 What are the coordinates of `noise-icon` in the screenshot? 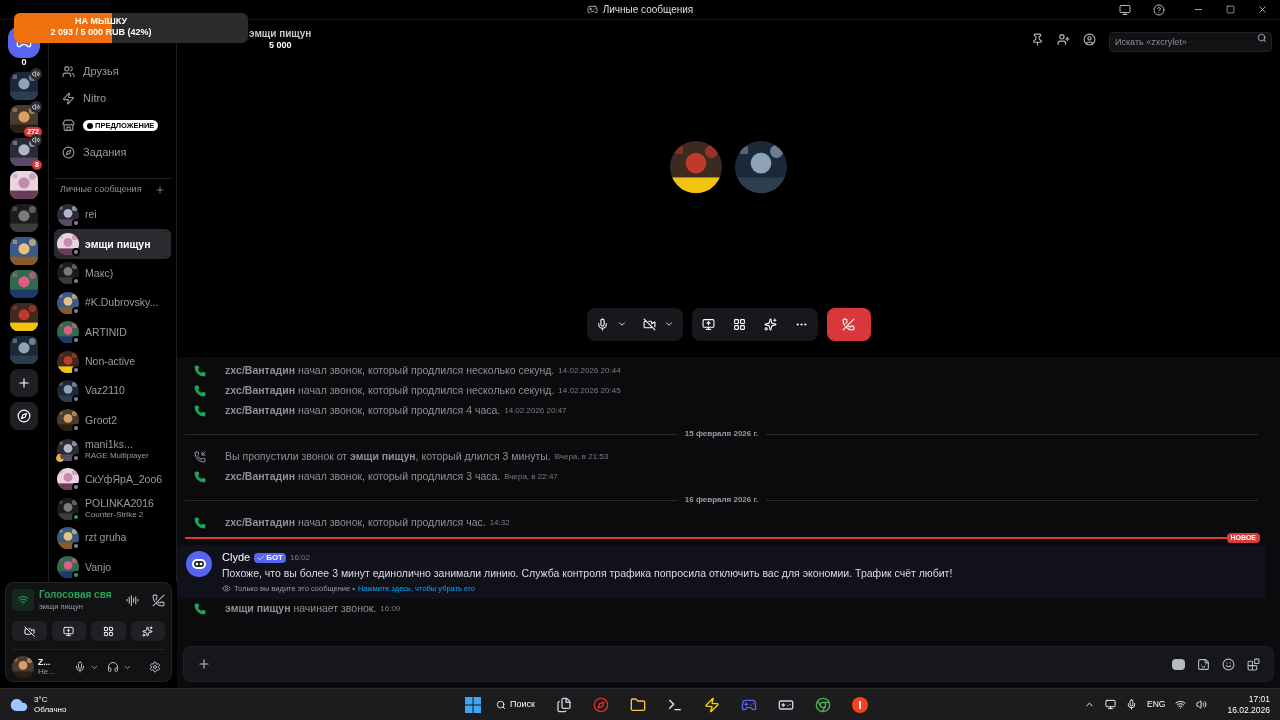 It's located at (132, 600).